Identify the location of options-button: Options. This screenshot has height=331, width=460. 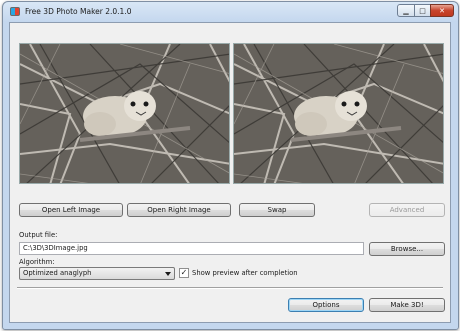
(326, 305).